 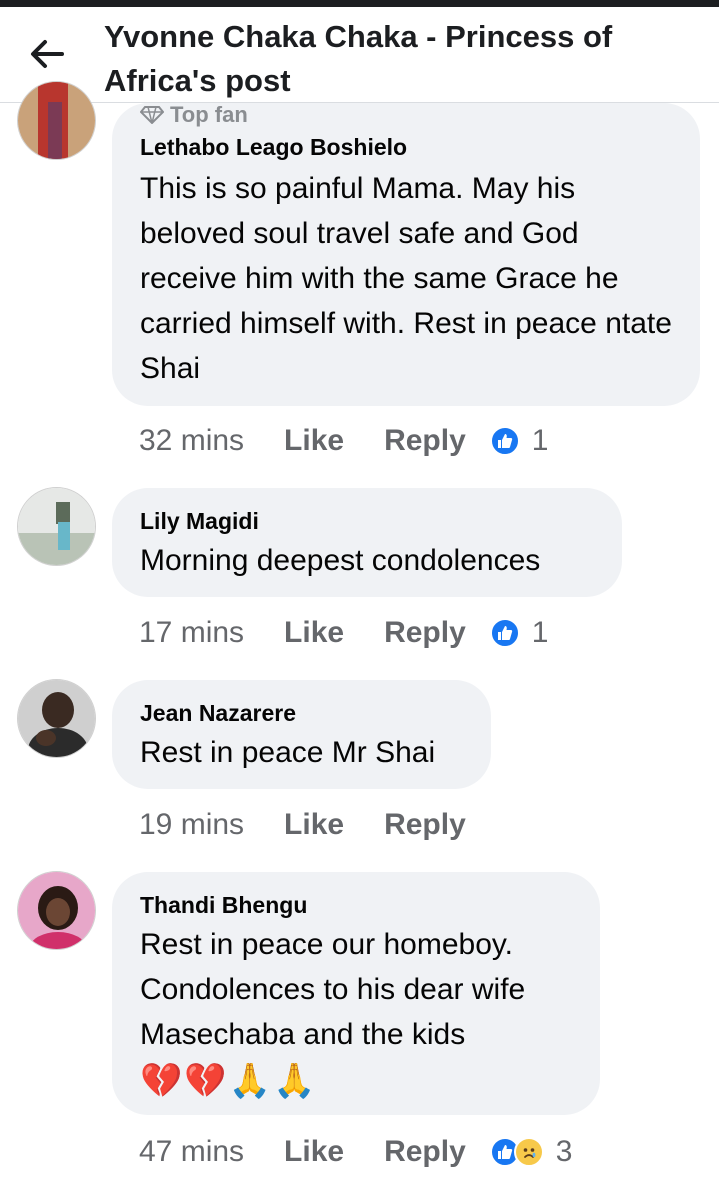 What do you see at coordinates (359, 3) in the screenshot?
I see `status-bar-edge` at bounding box center [359, 3].